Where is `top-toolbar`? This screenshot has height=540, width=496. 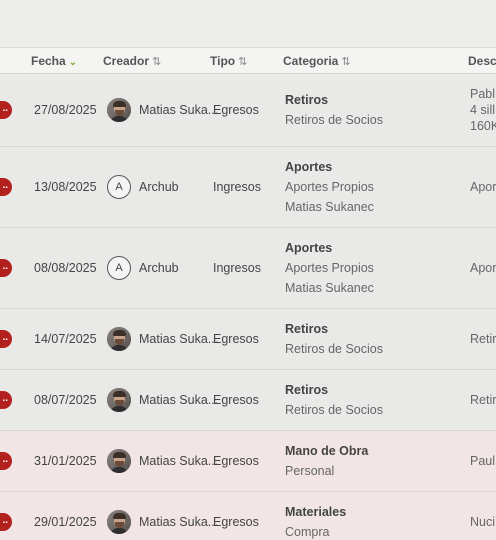 top-toolbar is located at coordinates (248, 24).